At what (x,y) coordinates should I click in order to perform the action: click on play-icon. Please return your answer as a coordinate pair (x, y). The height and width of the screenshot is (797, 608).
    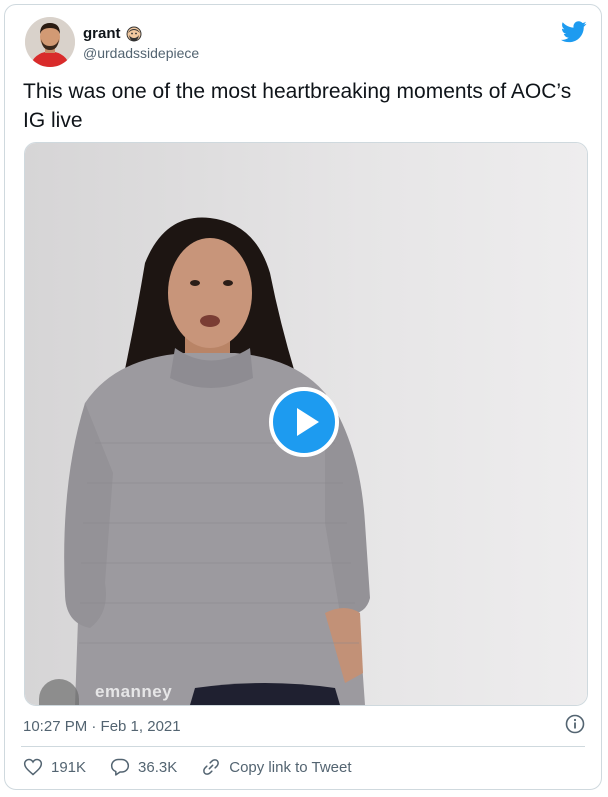
    Looking at the image, I should click on (308, 422).